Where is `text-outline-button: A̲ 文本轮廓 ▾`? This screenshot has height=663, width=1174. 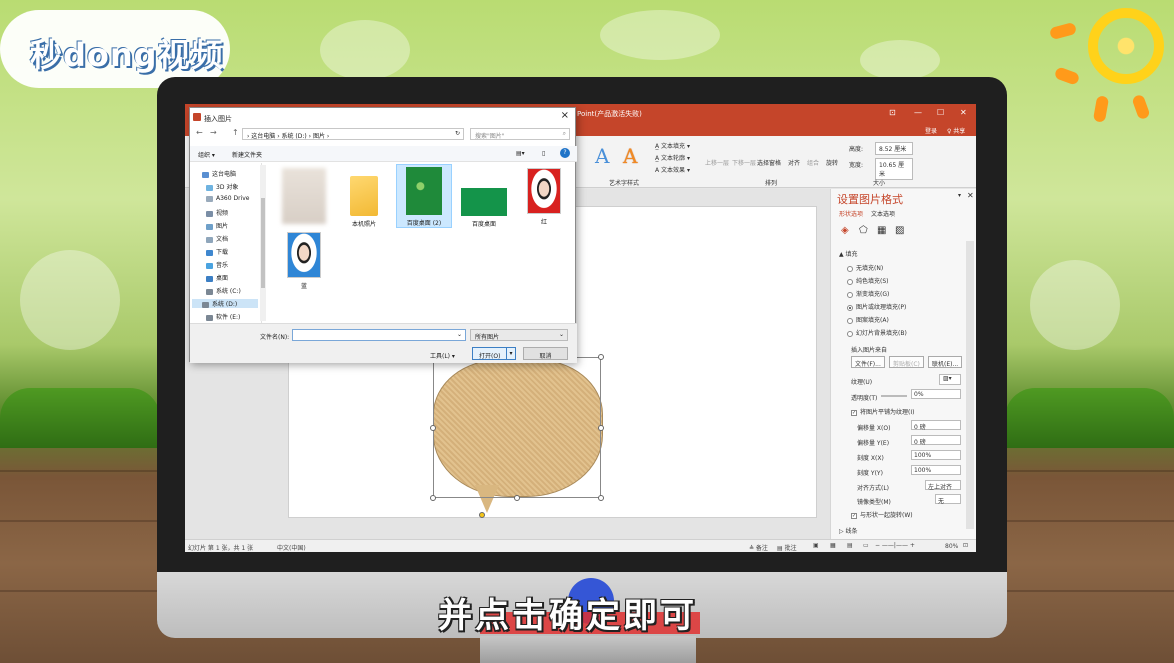
text-outline-button: A̲ 文本轮廓 ▾ is located at coordinates (672, 157).